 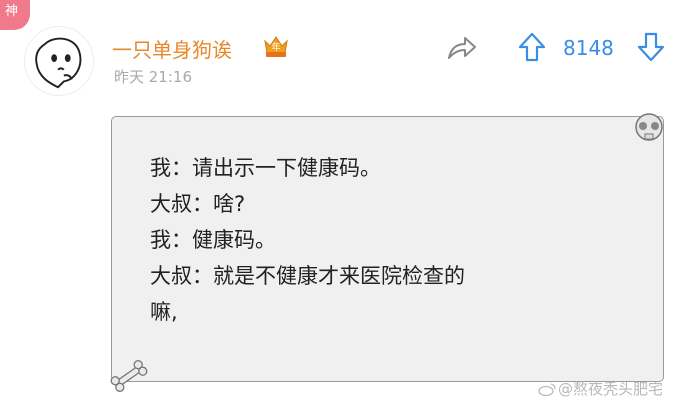 What do you see at coordinates (649, 127) in the screenshot?
I see `skull-icon` at bounding box center [649, 127].